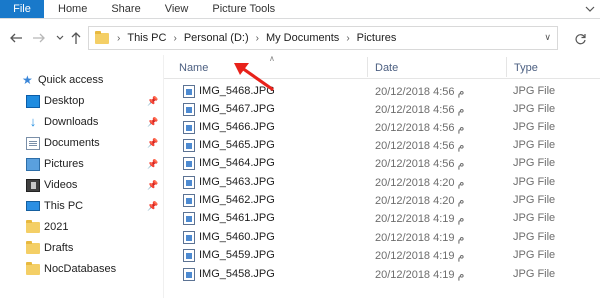 The height and width of the screenshot is (298, 600). I want to click on sidebar-item-videos: Videos 📌, so click(81, 185).